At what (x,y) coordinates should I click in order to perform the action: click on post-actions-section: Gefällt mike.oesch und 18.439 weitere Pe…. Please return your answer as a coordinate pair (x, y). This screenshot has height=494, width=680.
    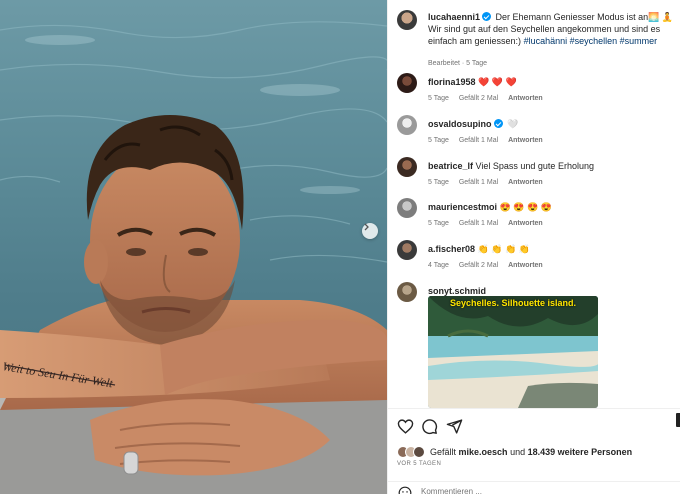
    Looking at the image, I should click on (534, 451).